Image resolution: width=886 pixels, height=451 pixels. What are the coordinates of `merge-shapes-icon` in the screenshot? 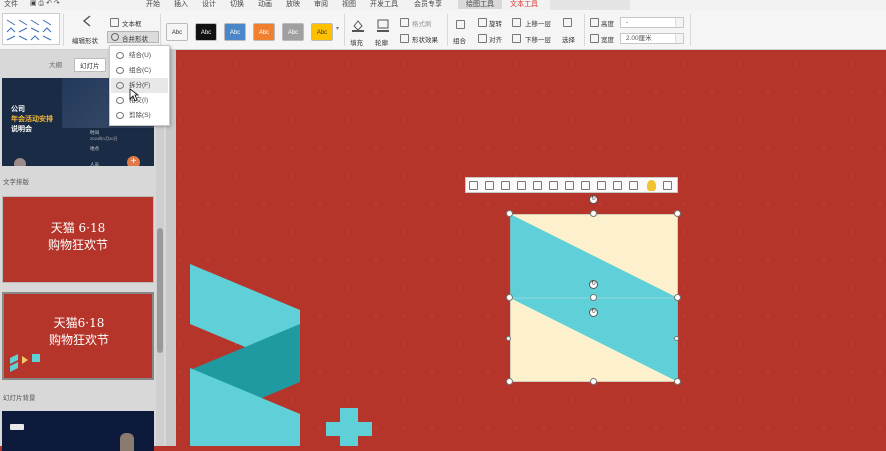 It's located at (115, 37).